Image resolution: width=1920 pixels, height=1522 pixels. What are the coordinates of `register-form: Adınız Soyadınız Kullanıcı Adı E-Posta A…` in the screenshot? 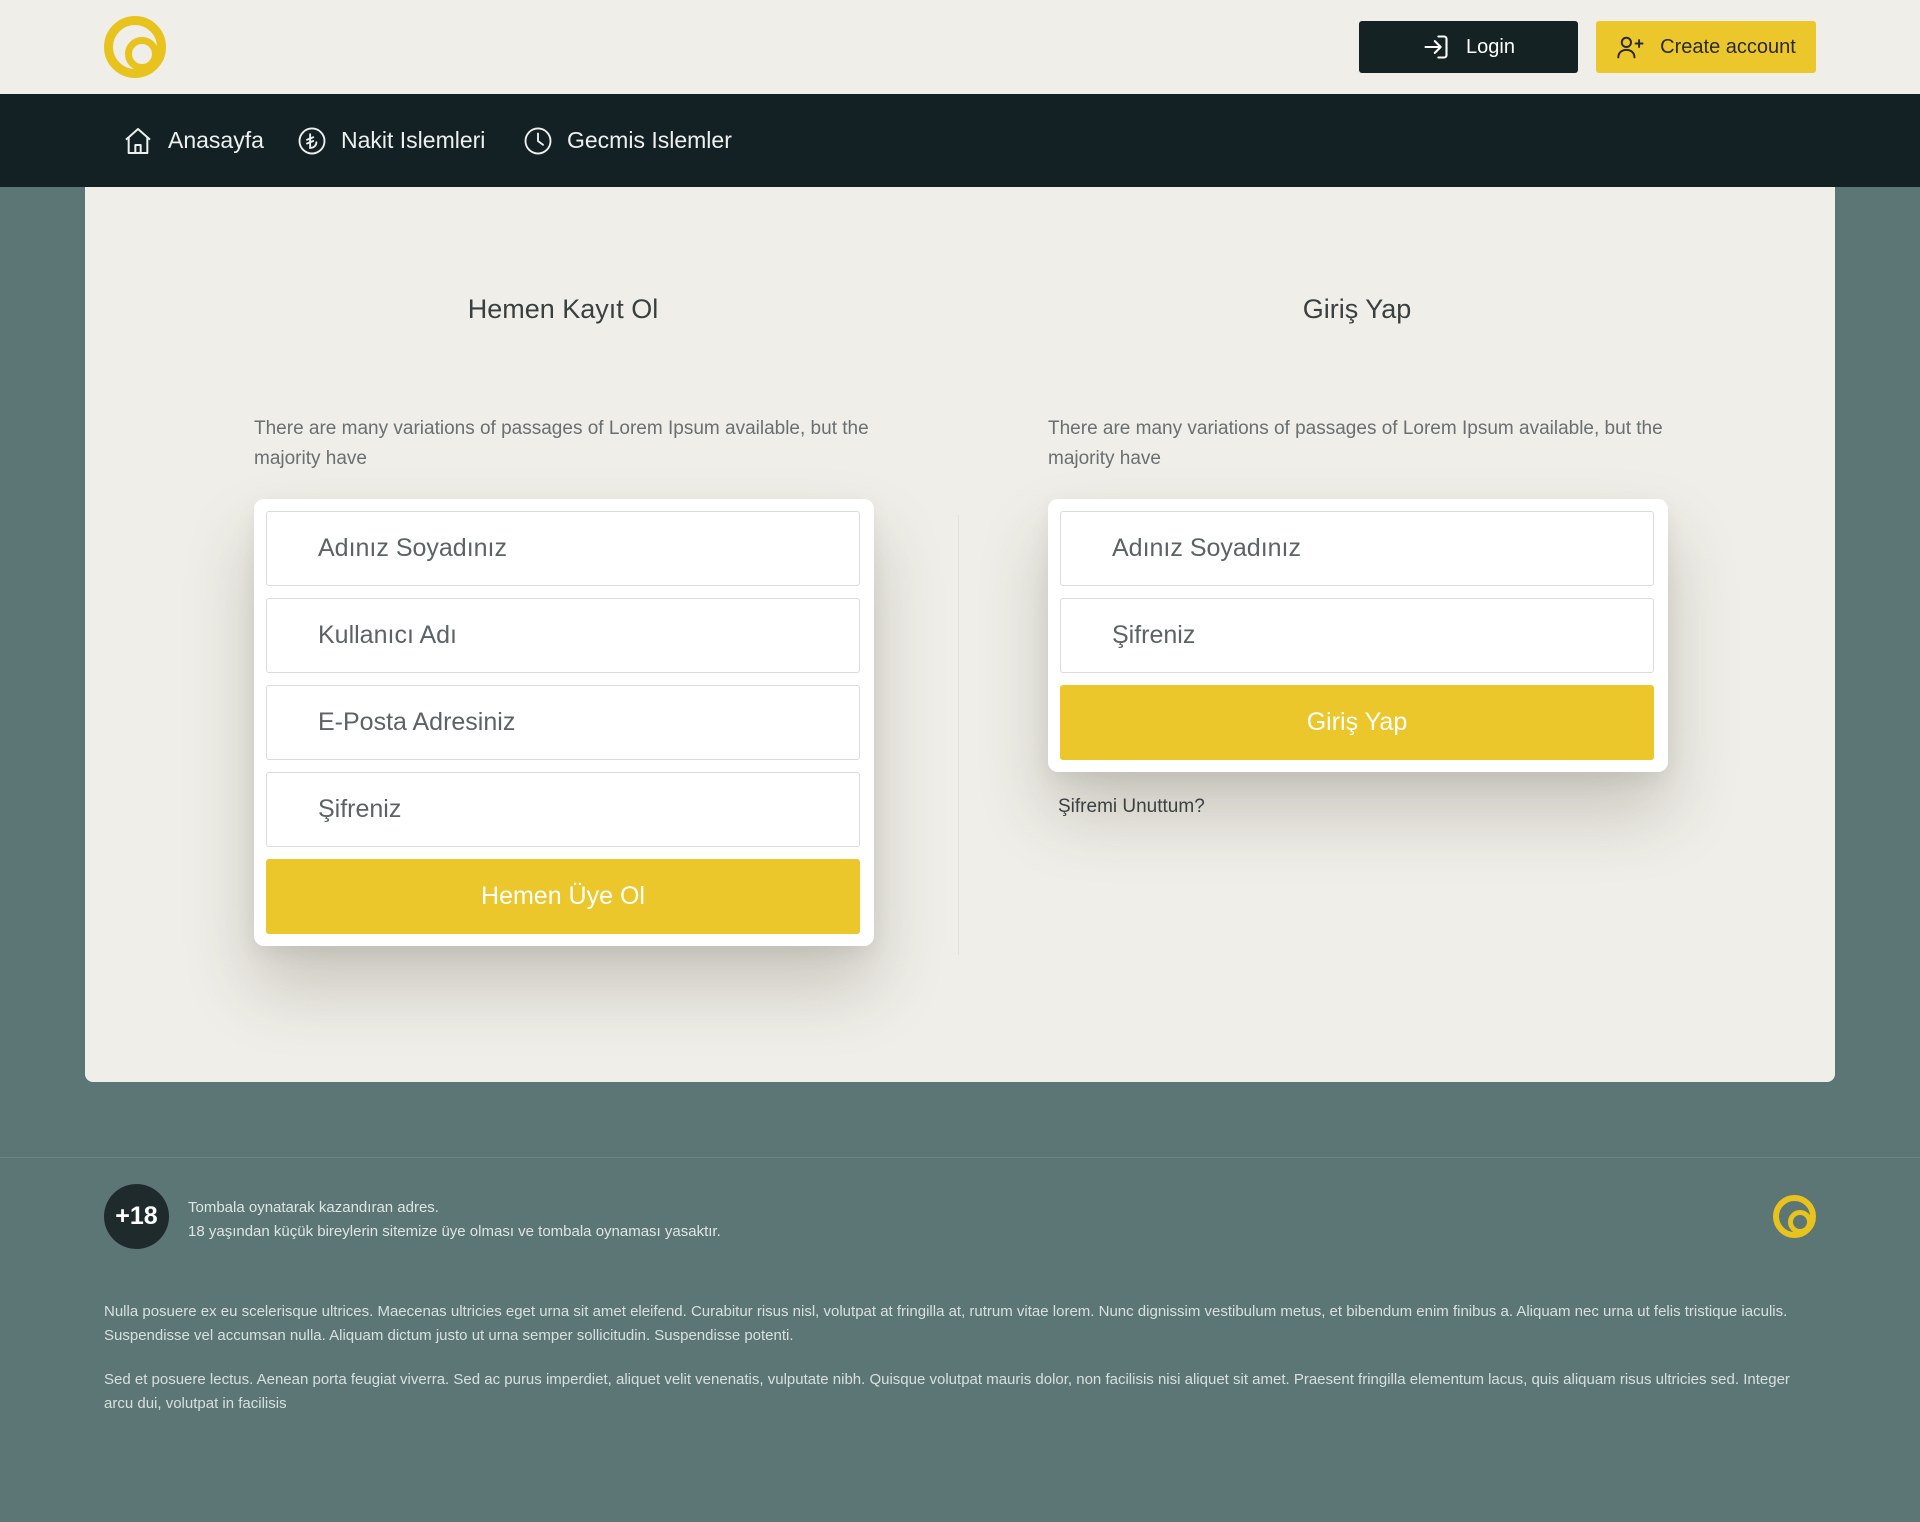 It's located at (564, 722).